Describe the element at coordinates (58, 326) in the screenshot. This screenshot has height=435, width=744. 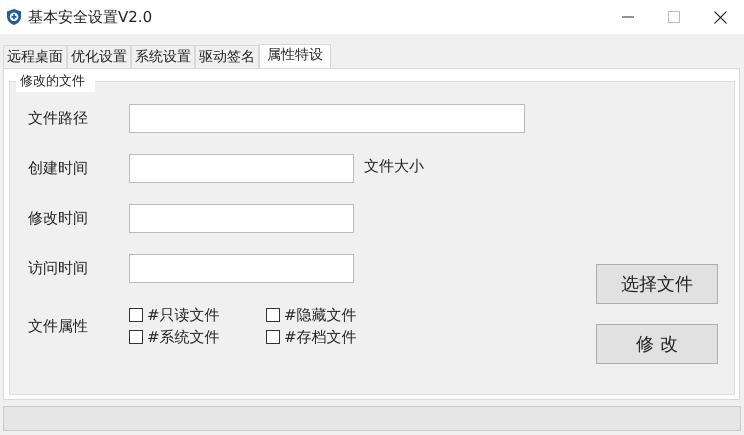
I see `field-label: 文件属性` at that location.